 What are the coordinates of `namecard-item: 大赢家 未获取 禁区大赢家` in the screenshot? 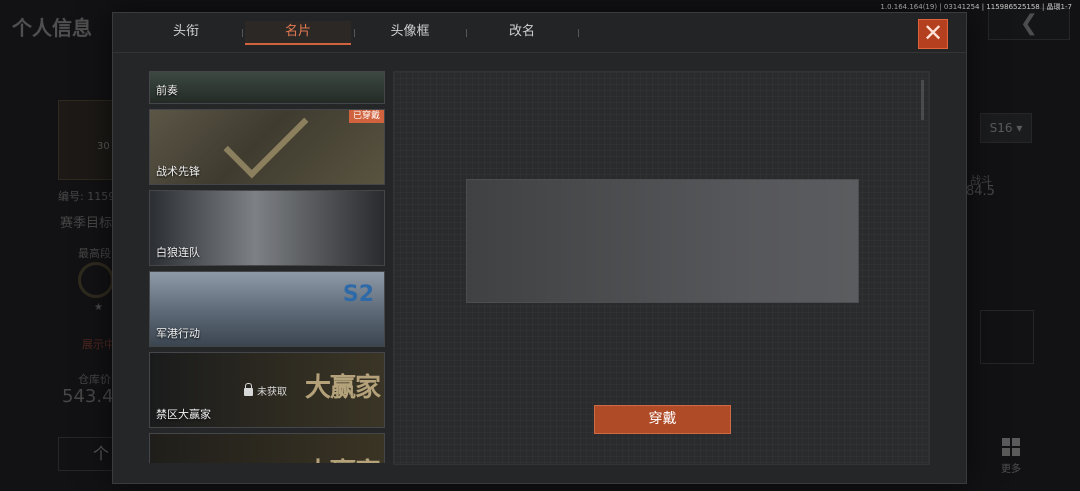 It's located at (267, 390).